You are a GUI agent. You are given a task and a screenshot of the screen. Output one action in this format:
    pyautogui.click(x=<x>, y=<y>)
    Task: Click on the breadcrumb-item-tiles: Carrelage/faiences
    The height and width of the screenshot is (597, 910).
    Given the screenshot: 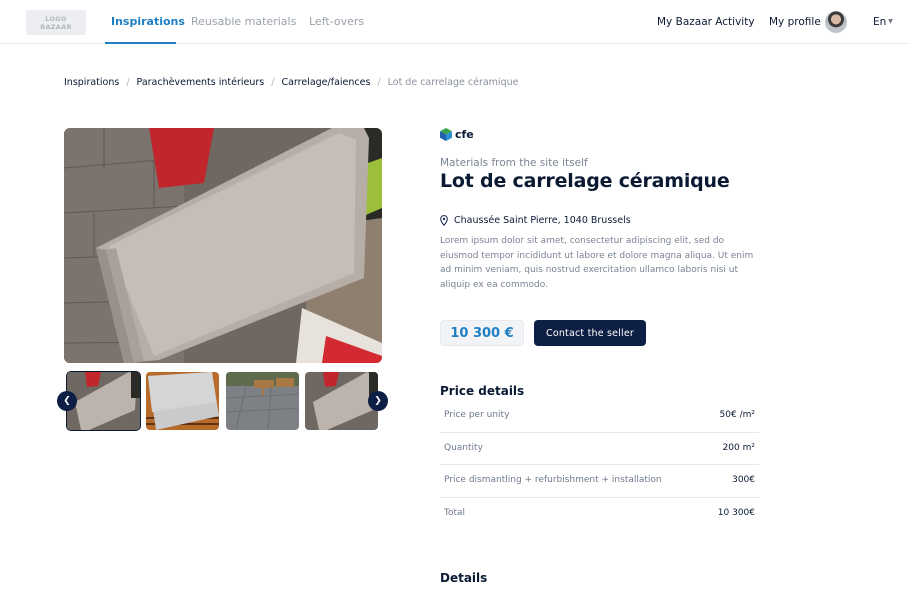 What is the action you would take?
    pyautogui.click(x=325, y=82)
    